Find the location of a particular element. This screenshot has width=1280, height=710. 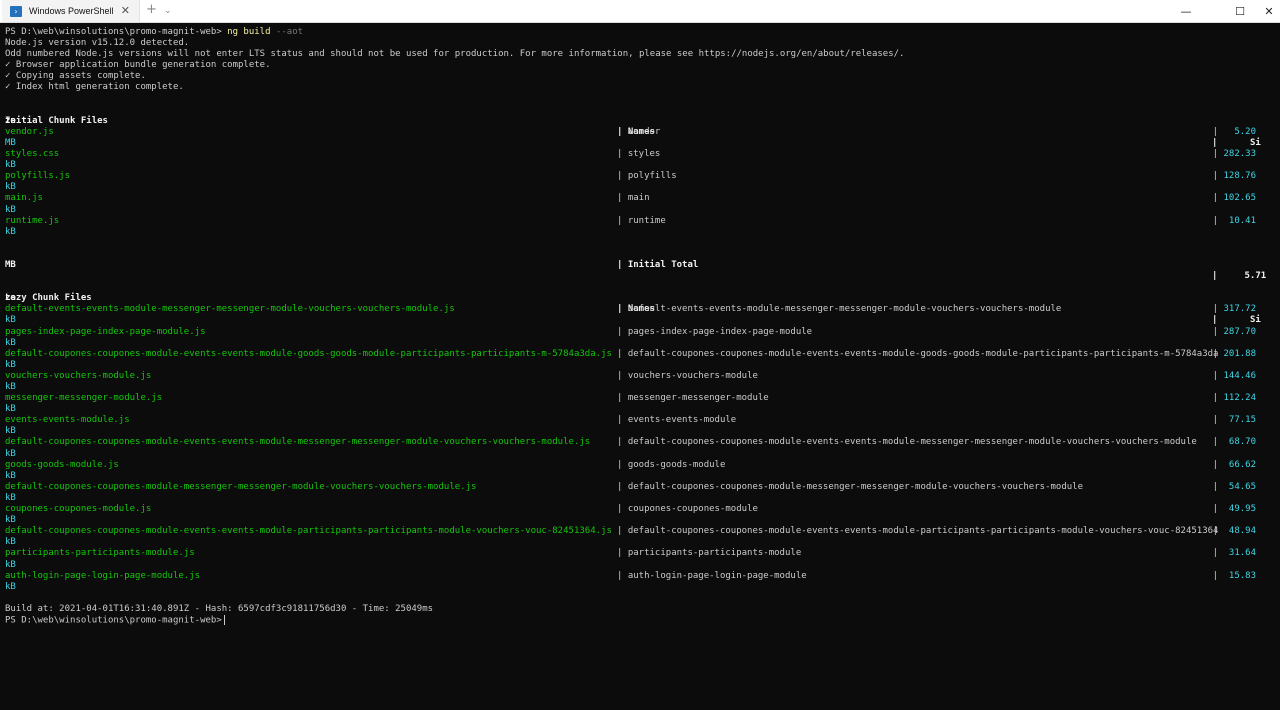

chunk-name: | polyfills is located at coordinates (647, 176).